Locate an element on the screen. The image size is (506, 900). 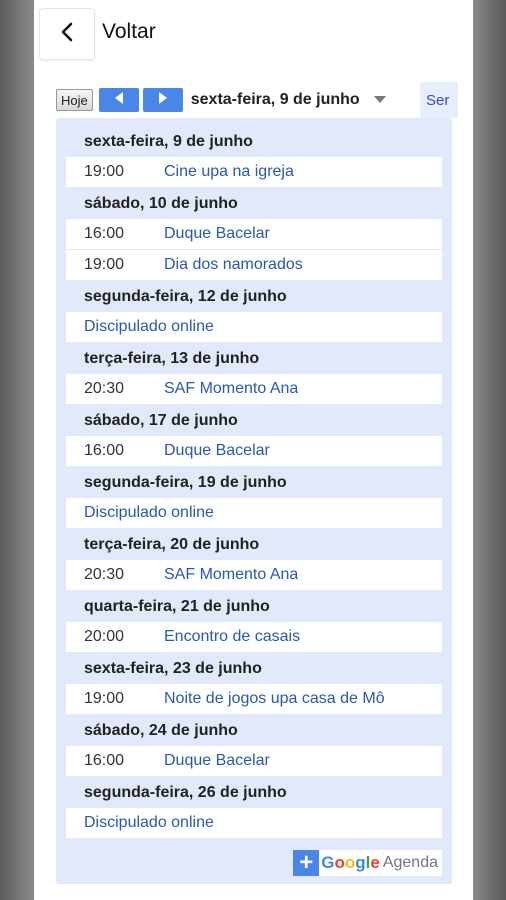
chevron-left-icon is located at coordinates (67, 34).